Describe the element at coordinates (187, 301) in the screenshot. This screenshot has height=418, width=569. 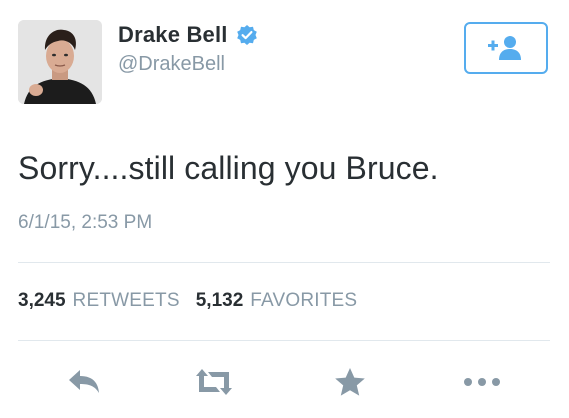
I see `tweet-stats: 3,245 RETWEETS 5,132 FAVORITES` at that location.